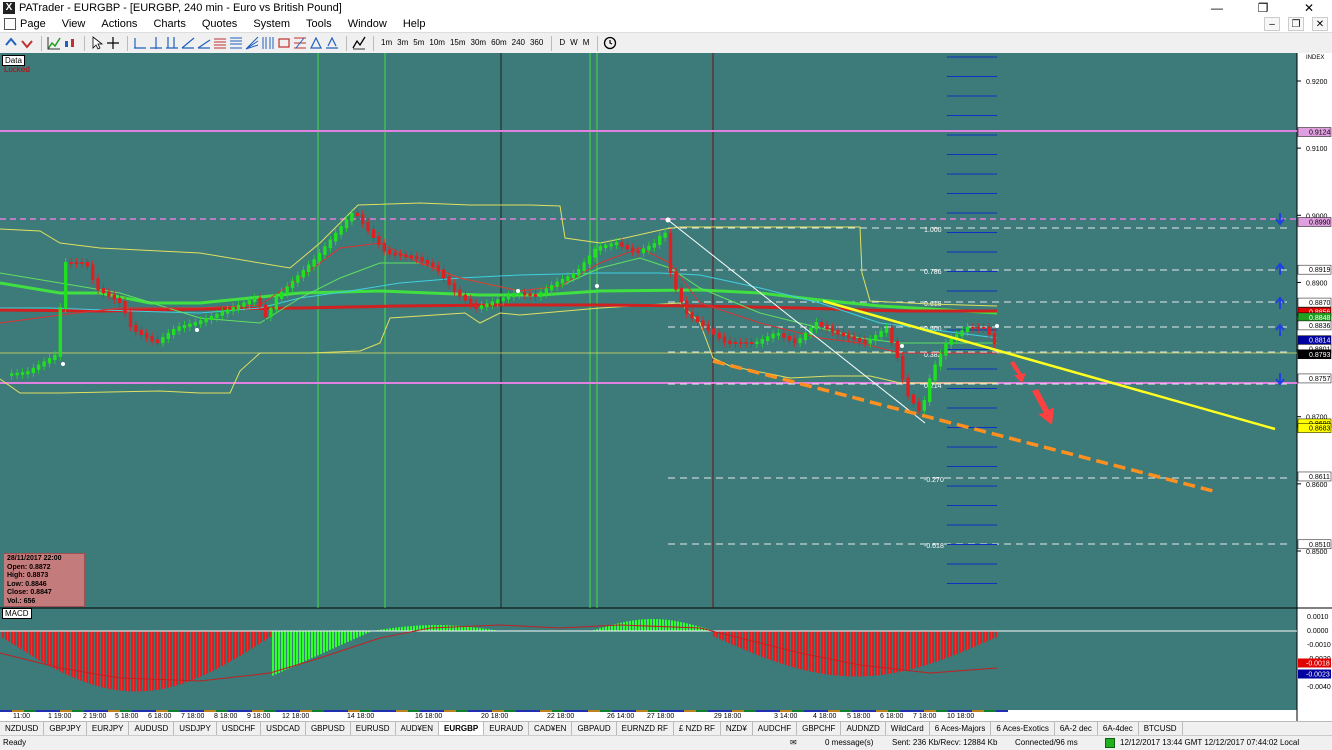 This screenshot has height=750, width=1332. I want to click on status-messages: 0 message(s), so click(849, 742).